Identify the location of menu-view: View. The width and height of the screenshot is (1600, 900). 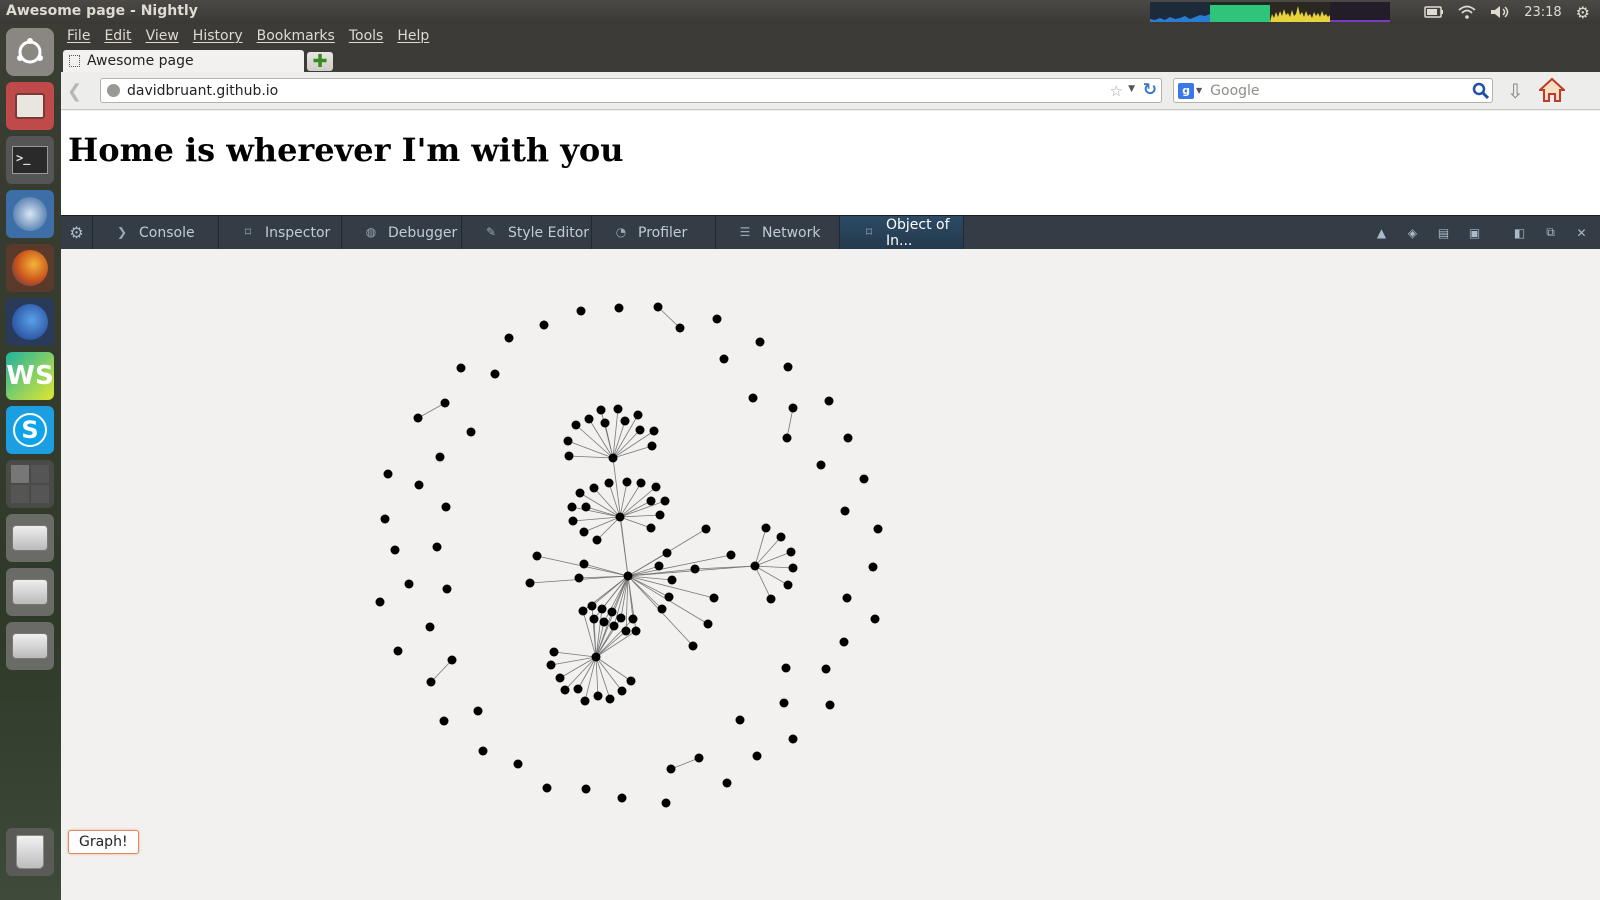
(162, 36).